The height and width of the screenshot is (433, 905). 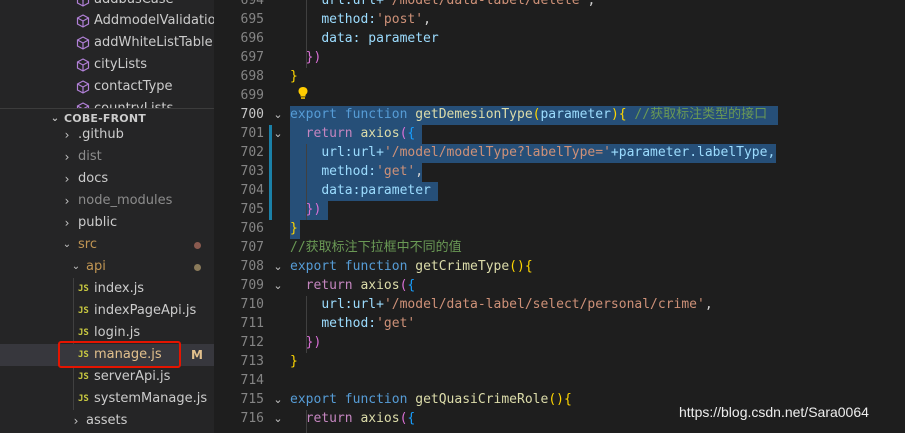 What do you see at coordinates (252, 209) in the screenshot?
I see `line-number: 705` at bounding box center [252, 209].